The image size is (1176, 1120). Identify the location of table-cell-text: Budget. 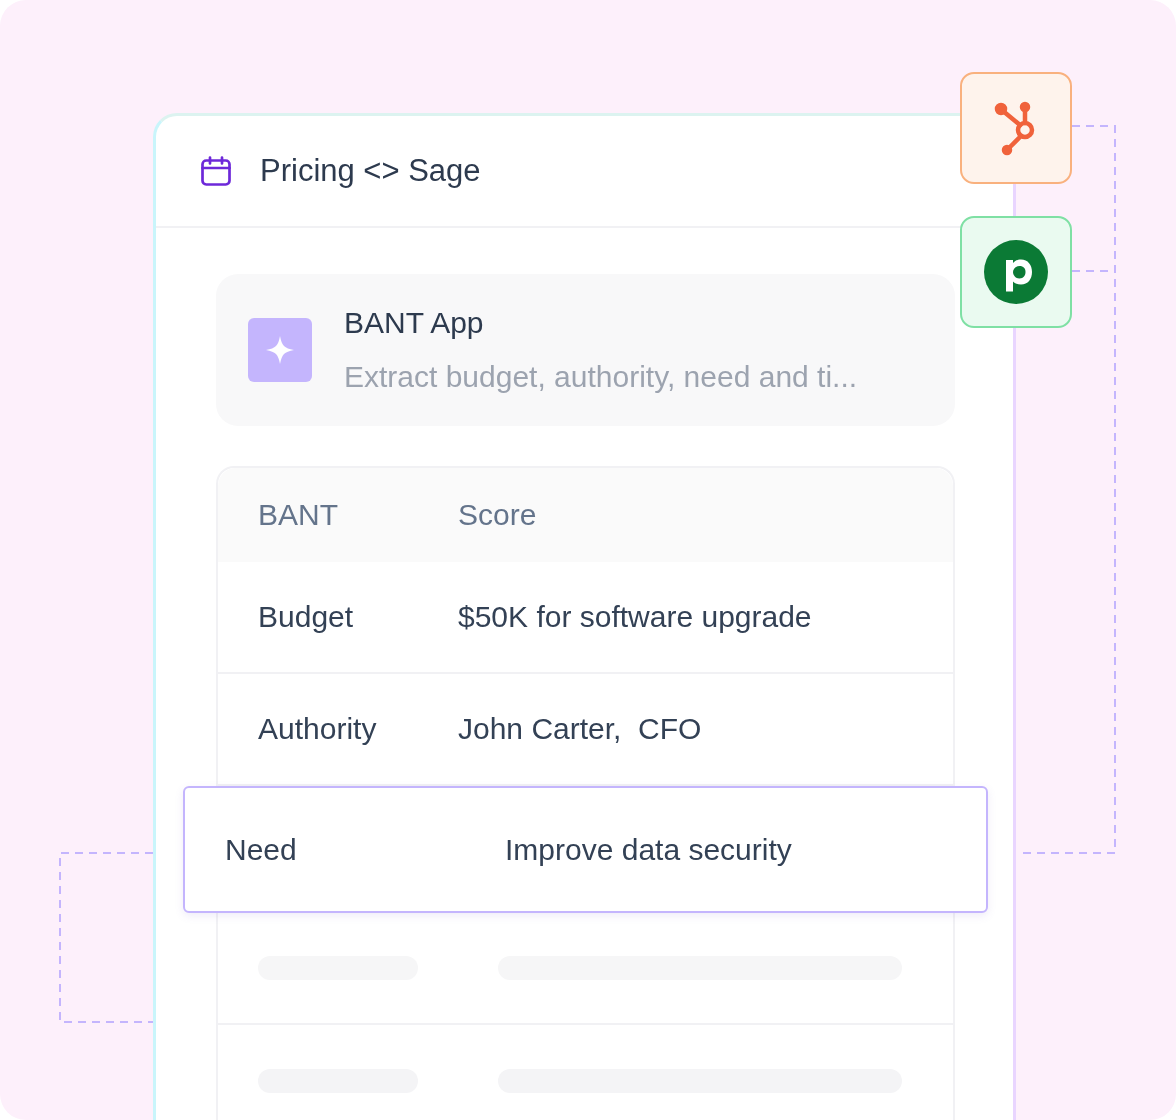
(306, 617).